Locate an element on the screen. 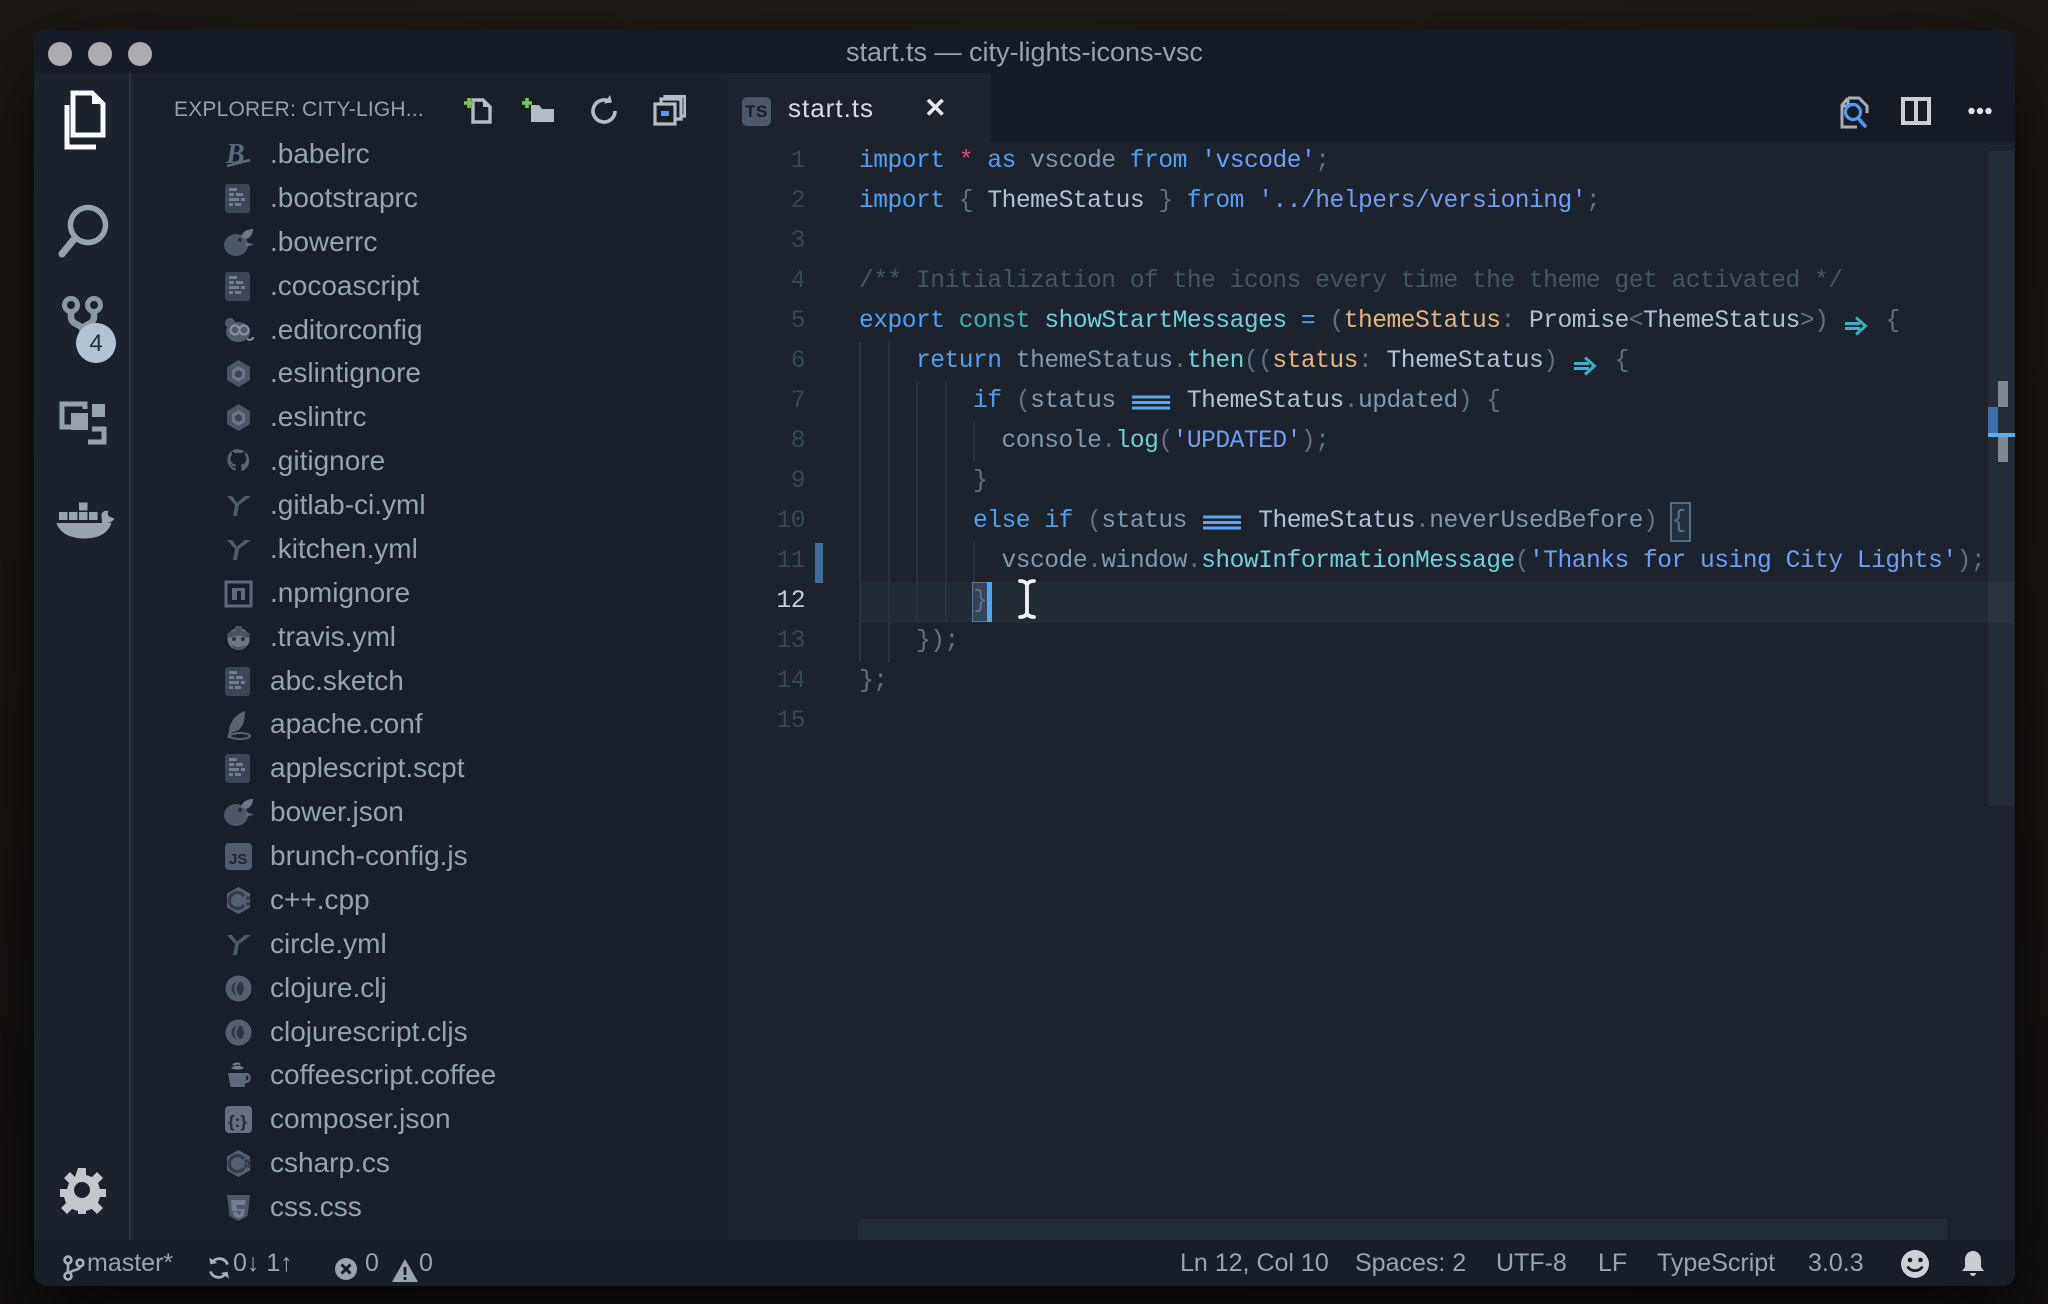  svg-text: JS is located at coordinates (238, 859).